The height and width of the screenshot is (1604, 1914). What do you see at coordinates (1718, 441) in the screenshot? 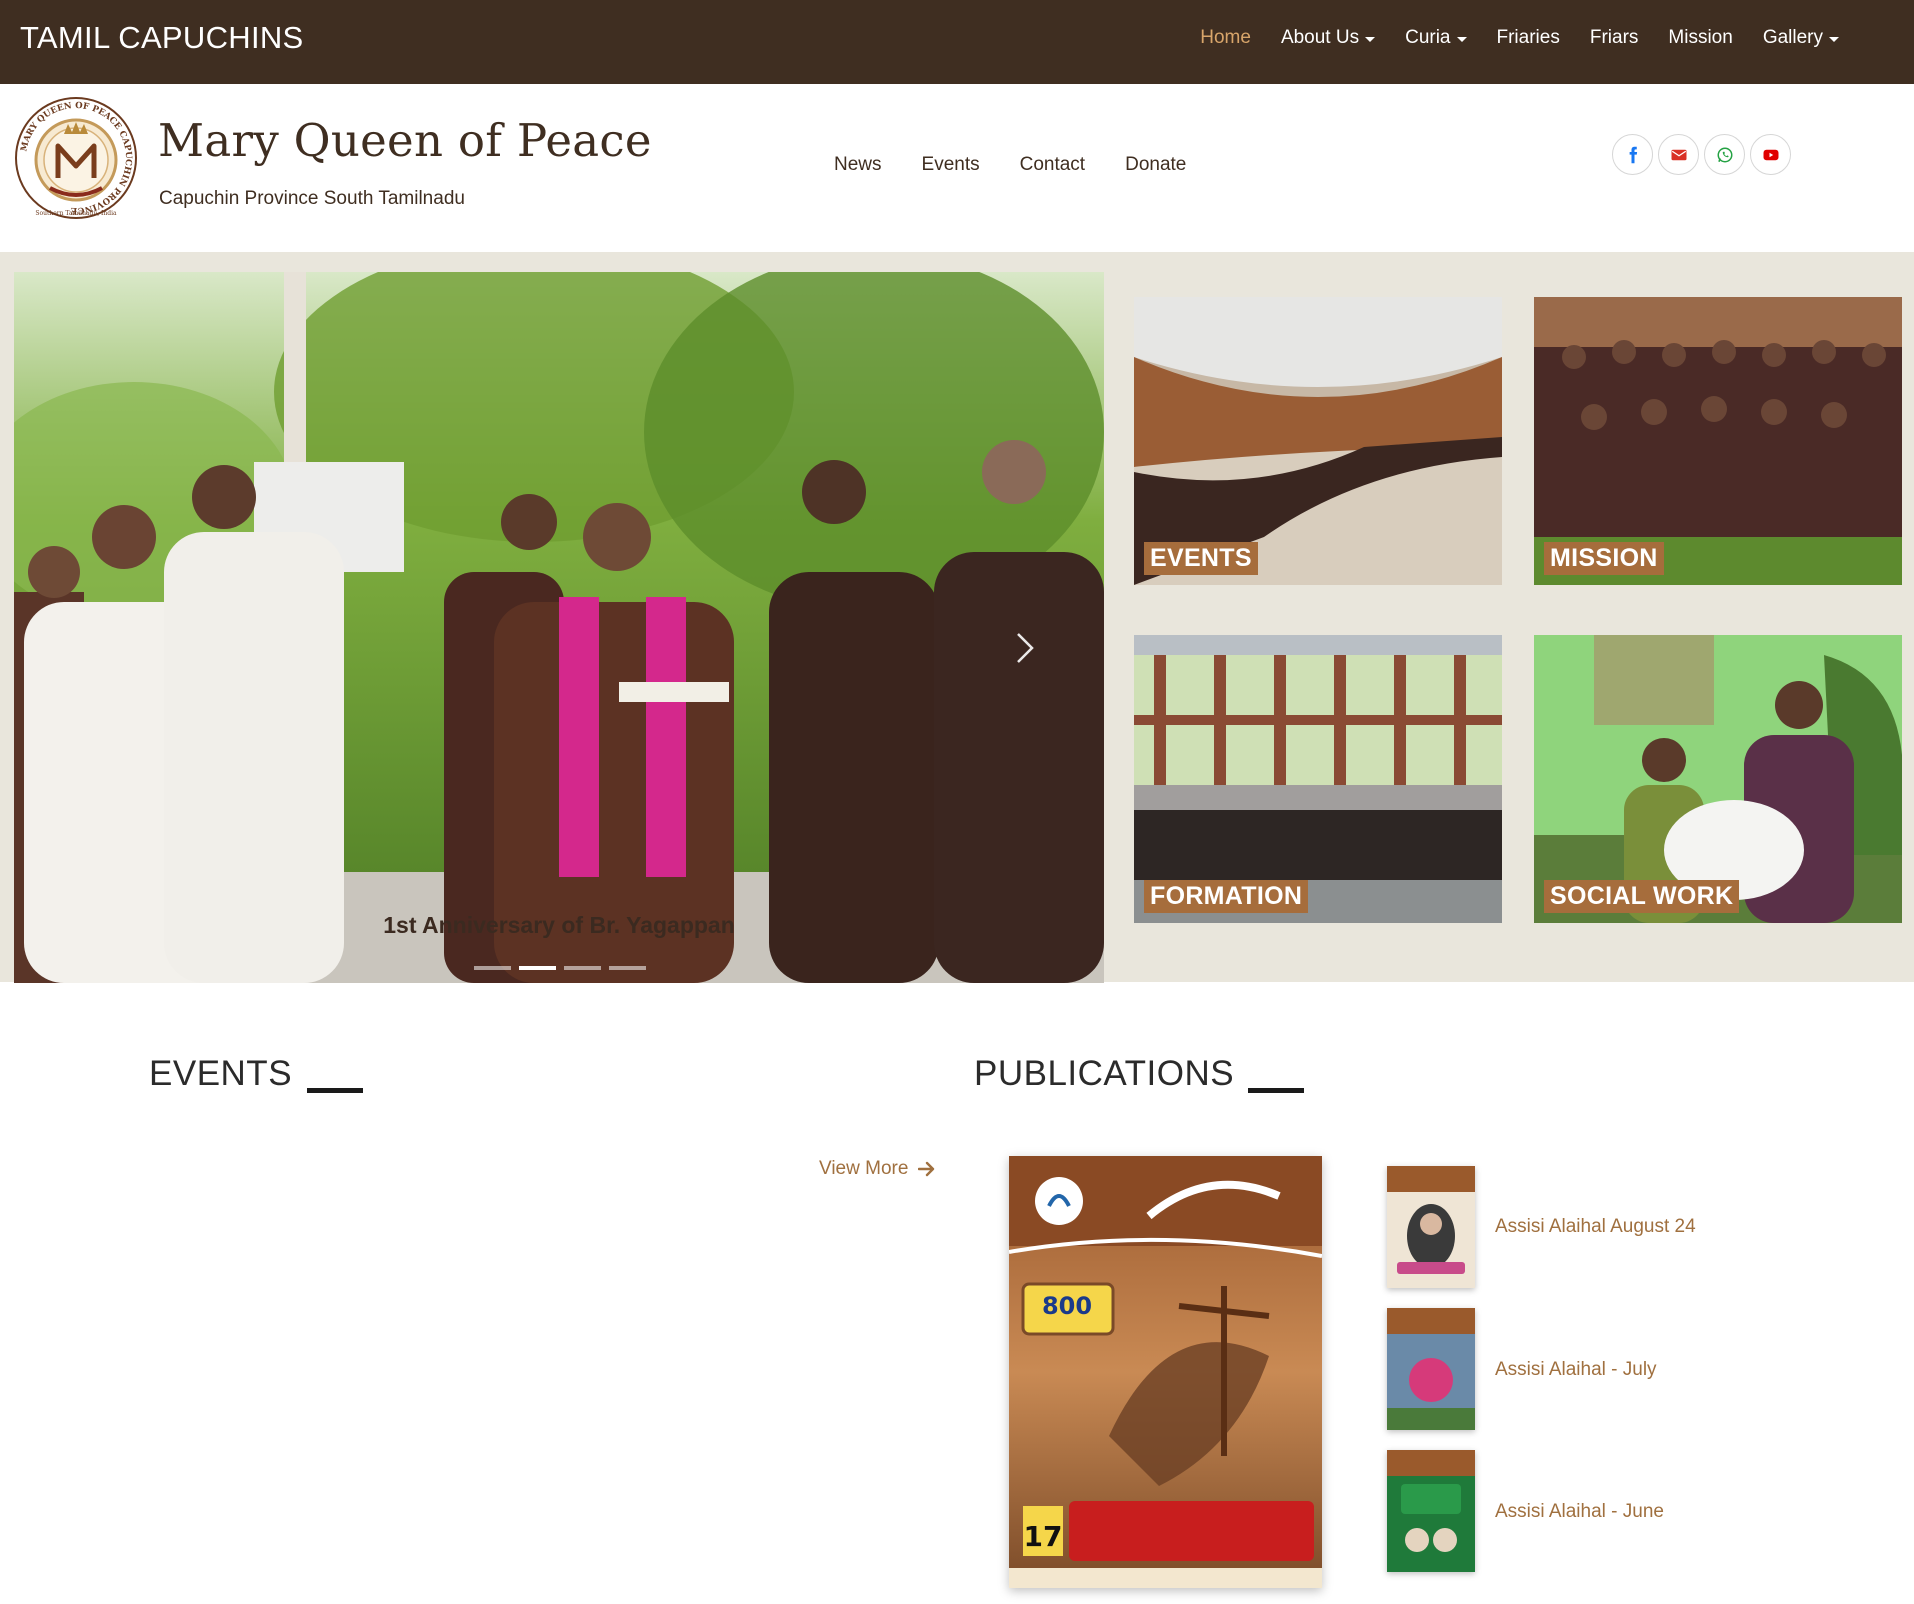
I see `tile-mission: MISSION` at bounding box center [1718, 441].